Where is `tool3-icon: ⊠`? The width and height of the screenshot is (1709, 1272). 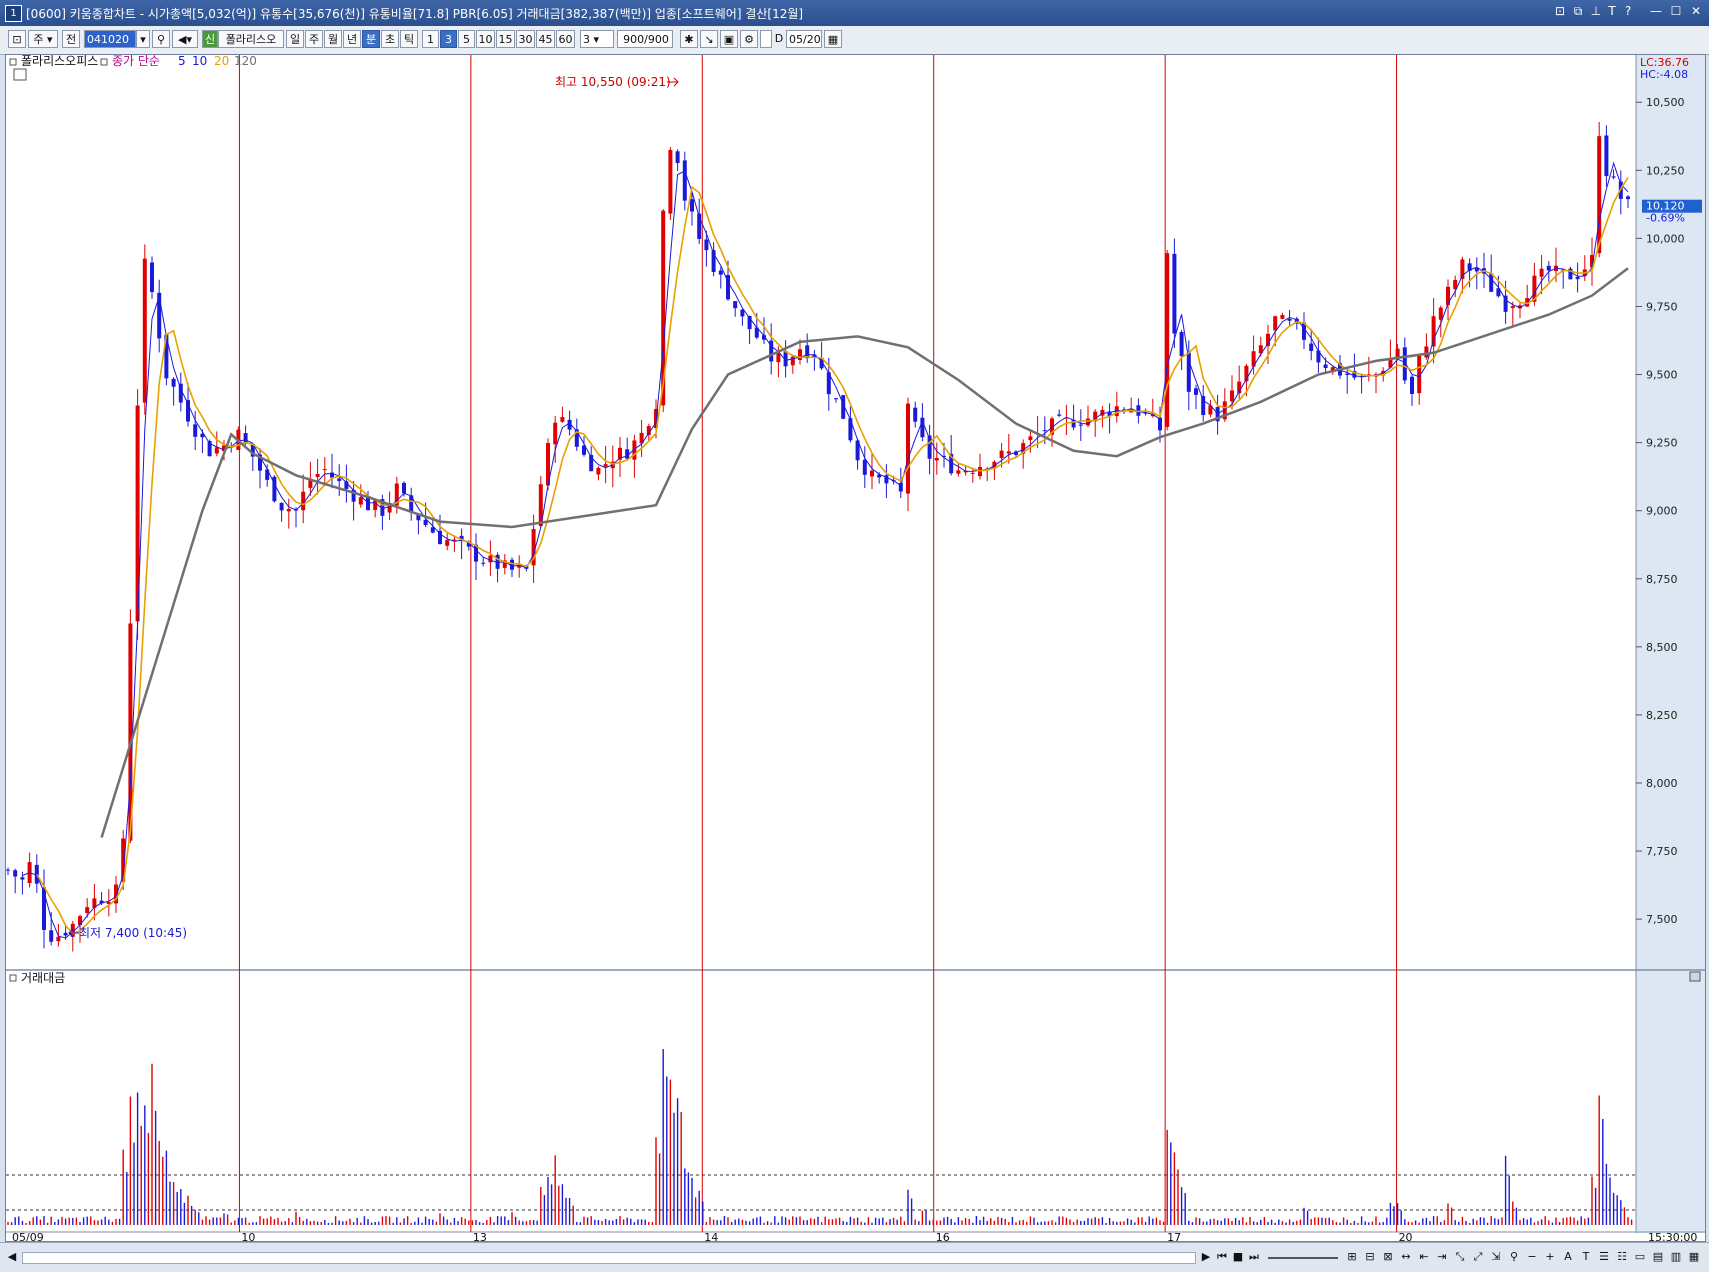 tool3-icon: ⊠ is located at coordinates (1388, 1257).